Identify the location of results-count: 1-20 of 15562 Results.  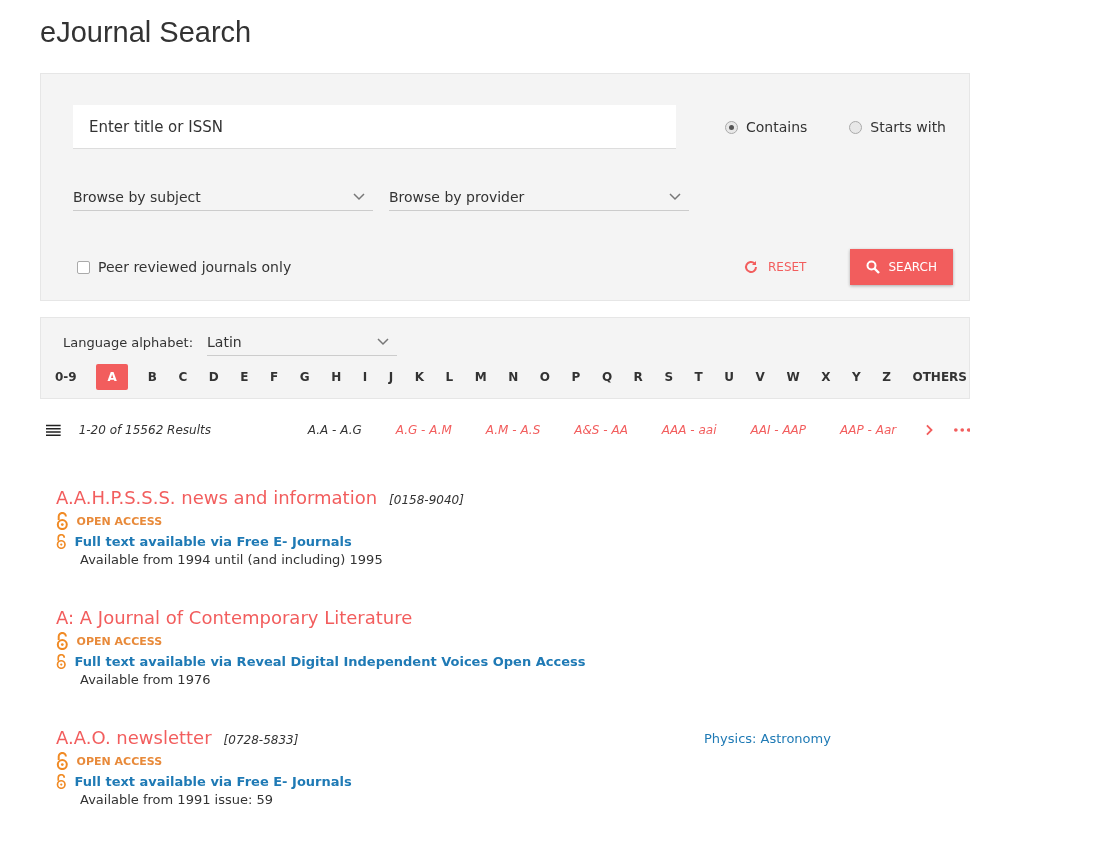
(145, 430).